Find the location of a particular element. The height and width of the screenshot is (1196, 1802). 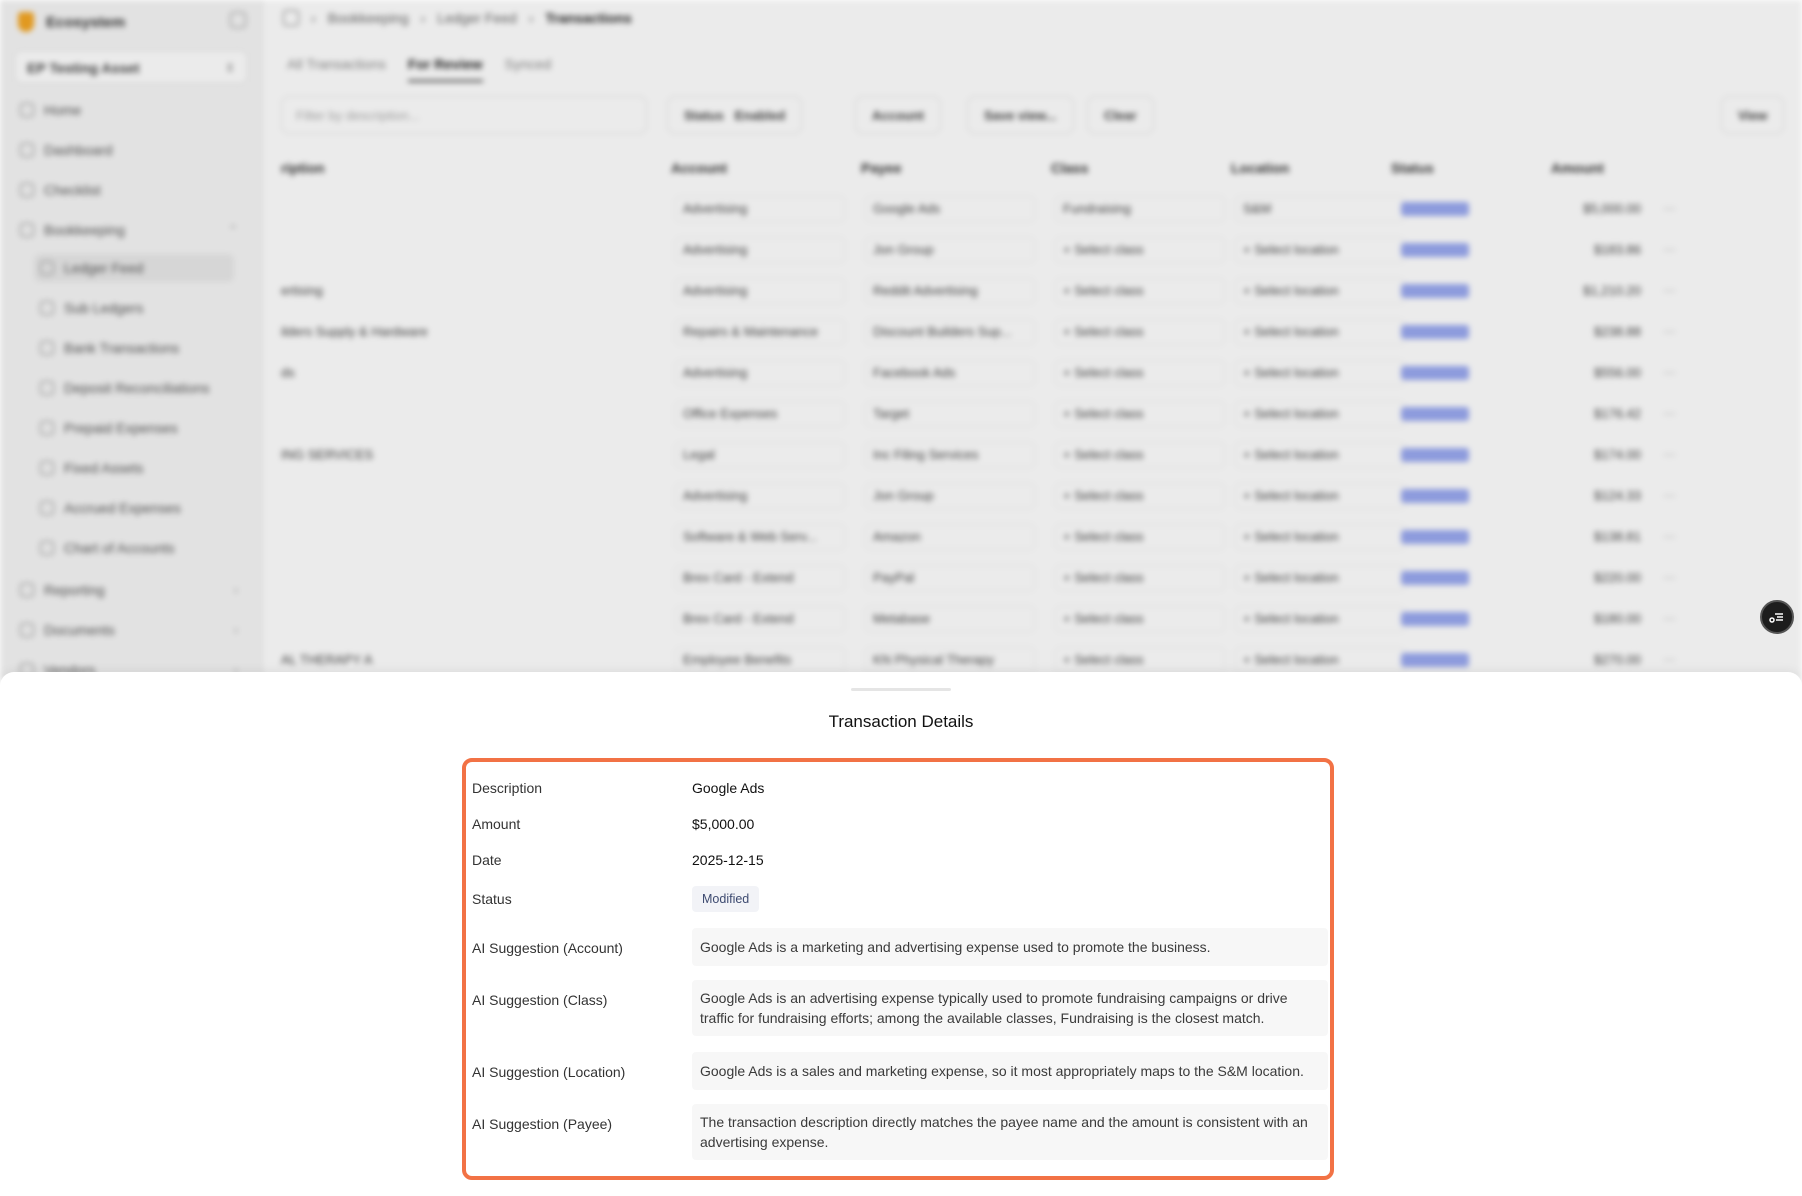

ai-suggestion-class-label: AI Suggestion (Class) is located at coordinates (540, 1000).